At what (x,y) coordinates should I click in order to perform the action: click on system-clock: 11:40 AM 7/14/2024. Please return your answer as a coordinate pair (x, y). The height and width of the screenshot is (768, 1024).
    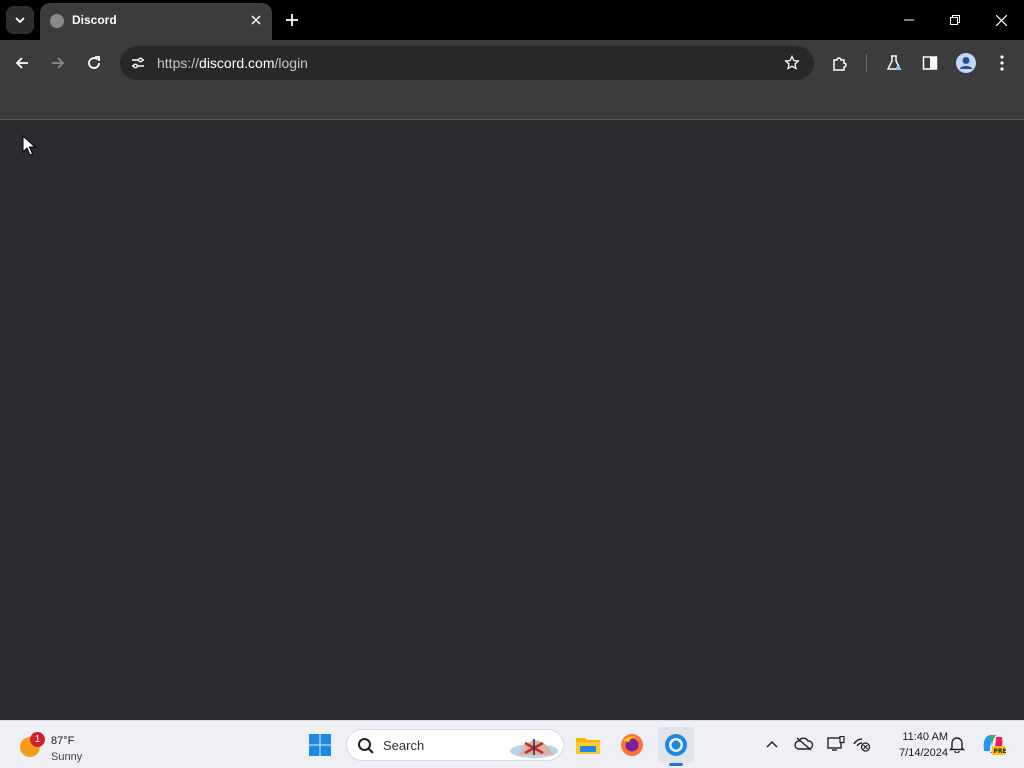
    Looking at the image, I should click on (913, 745).